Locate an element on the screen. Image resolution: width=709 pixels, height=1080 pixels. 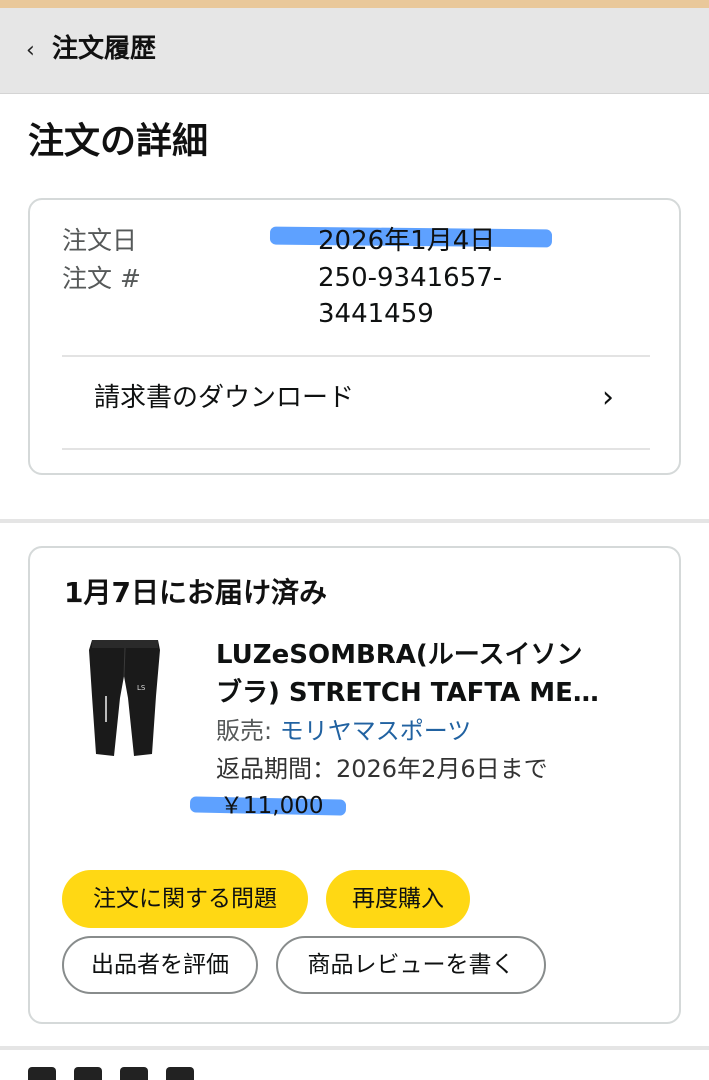
next-section-heading-clipped is located at coordinates (128, 1073).